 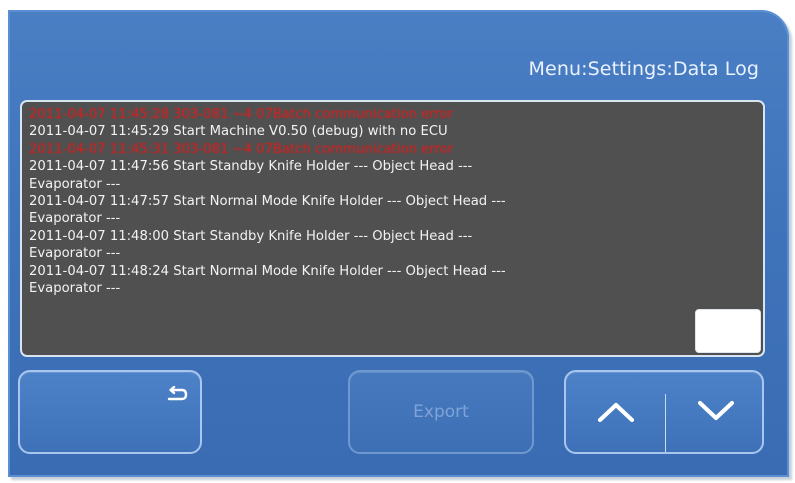 I want to click on scroll-buttons-divider, so click(x=665, y=423).